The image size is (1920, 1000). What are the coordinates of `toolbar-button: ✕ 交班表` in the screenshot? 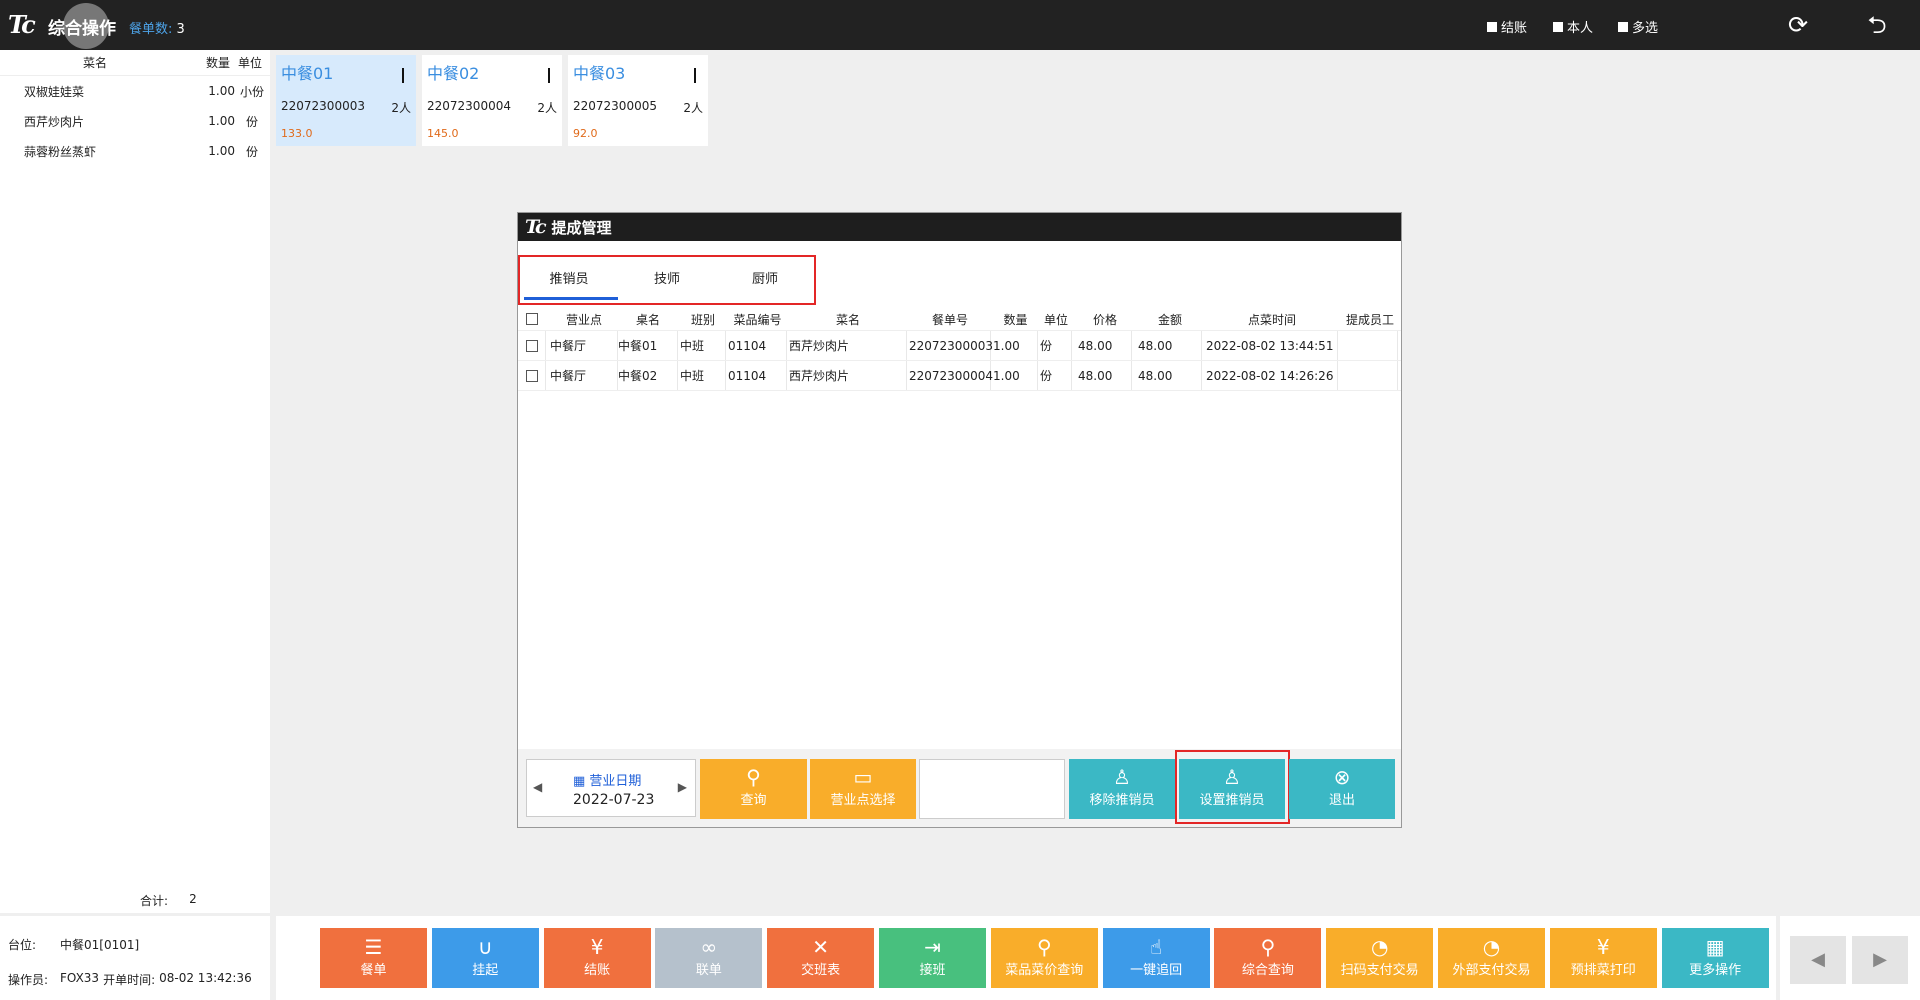 It's located at (821, 958).